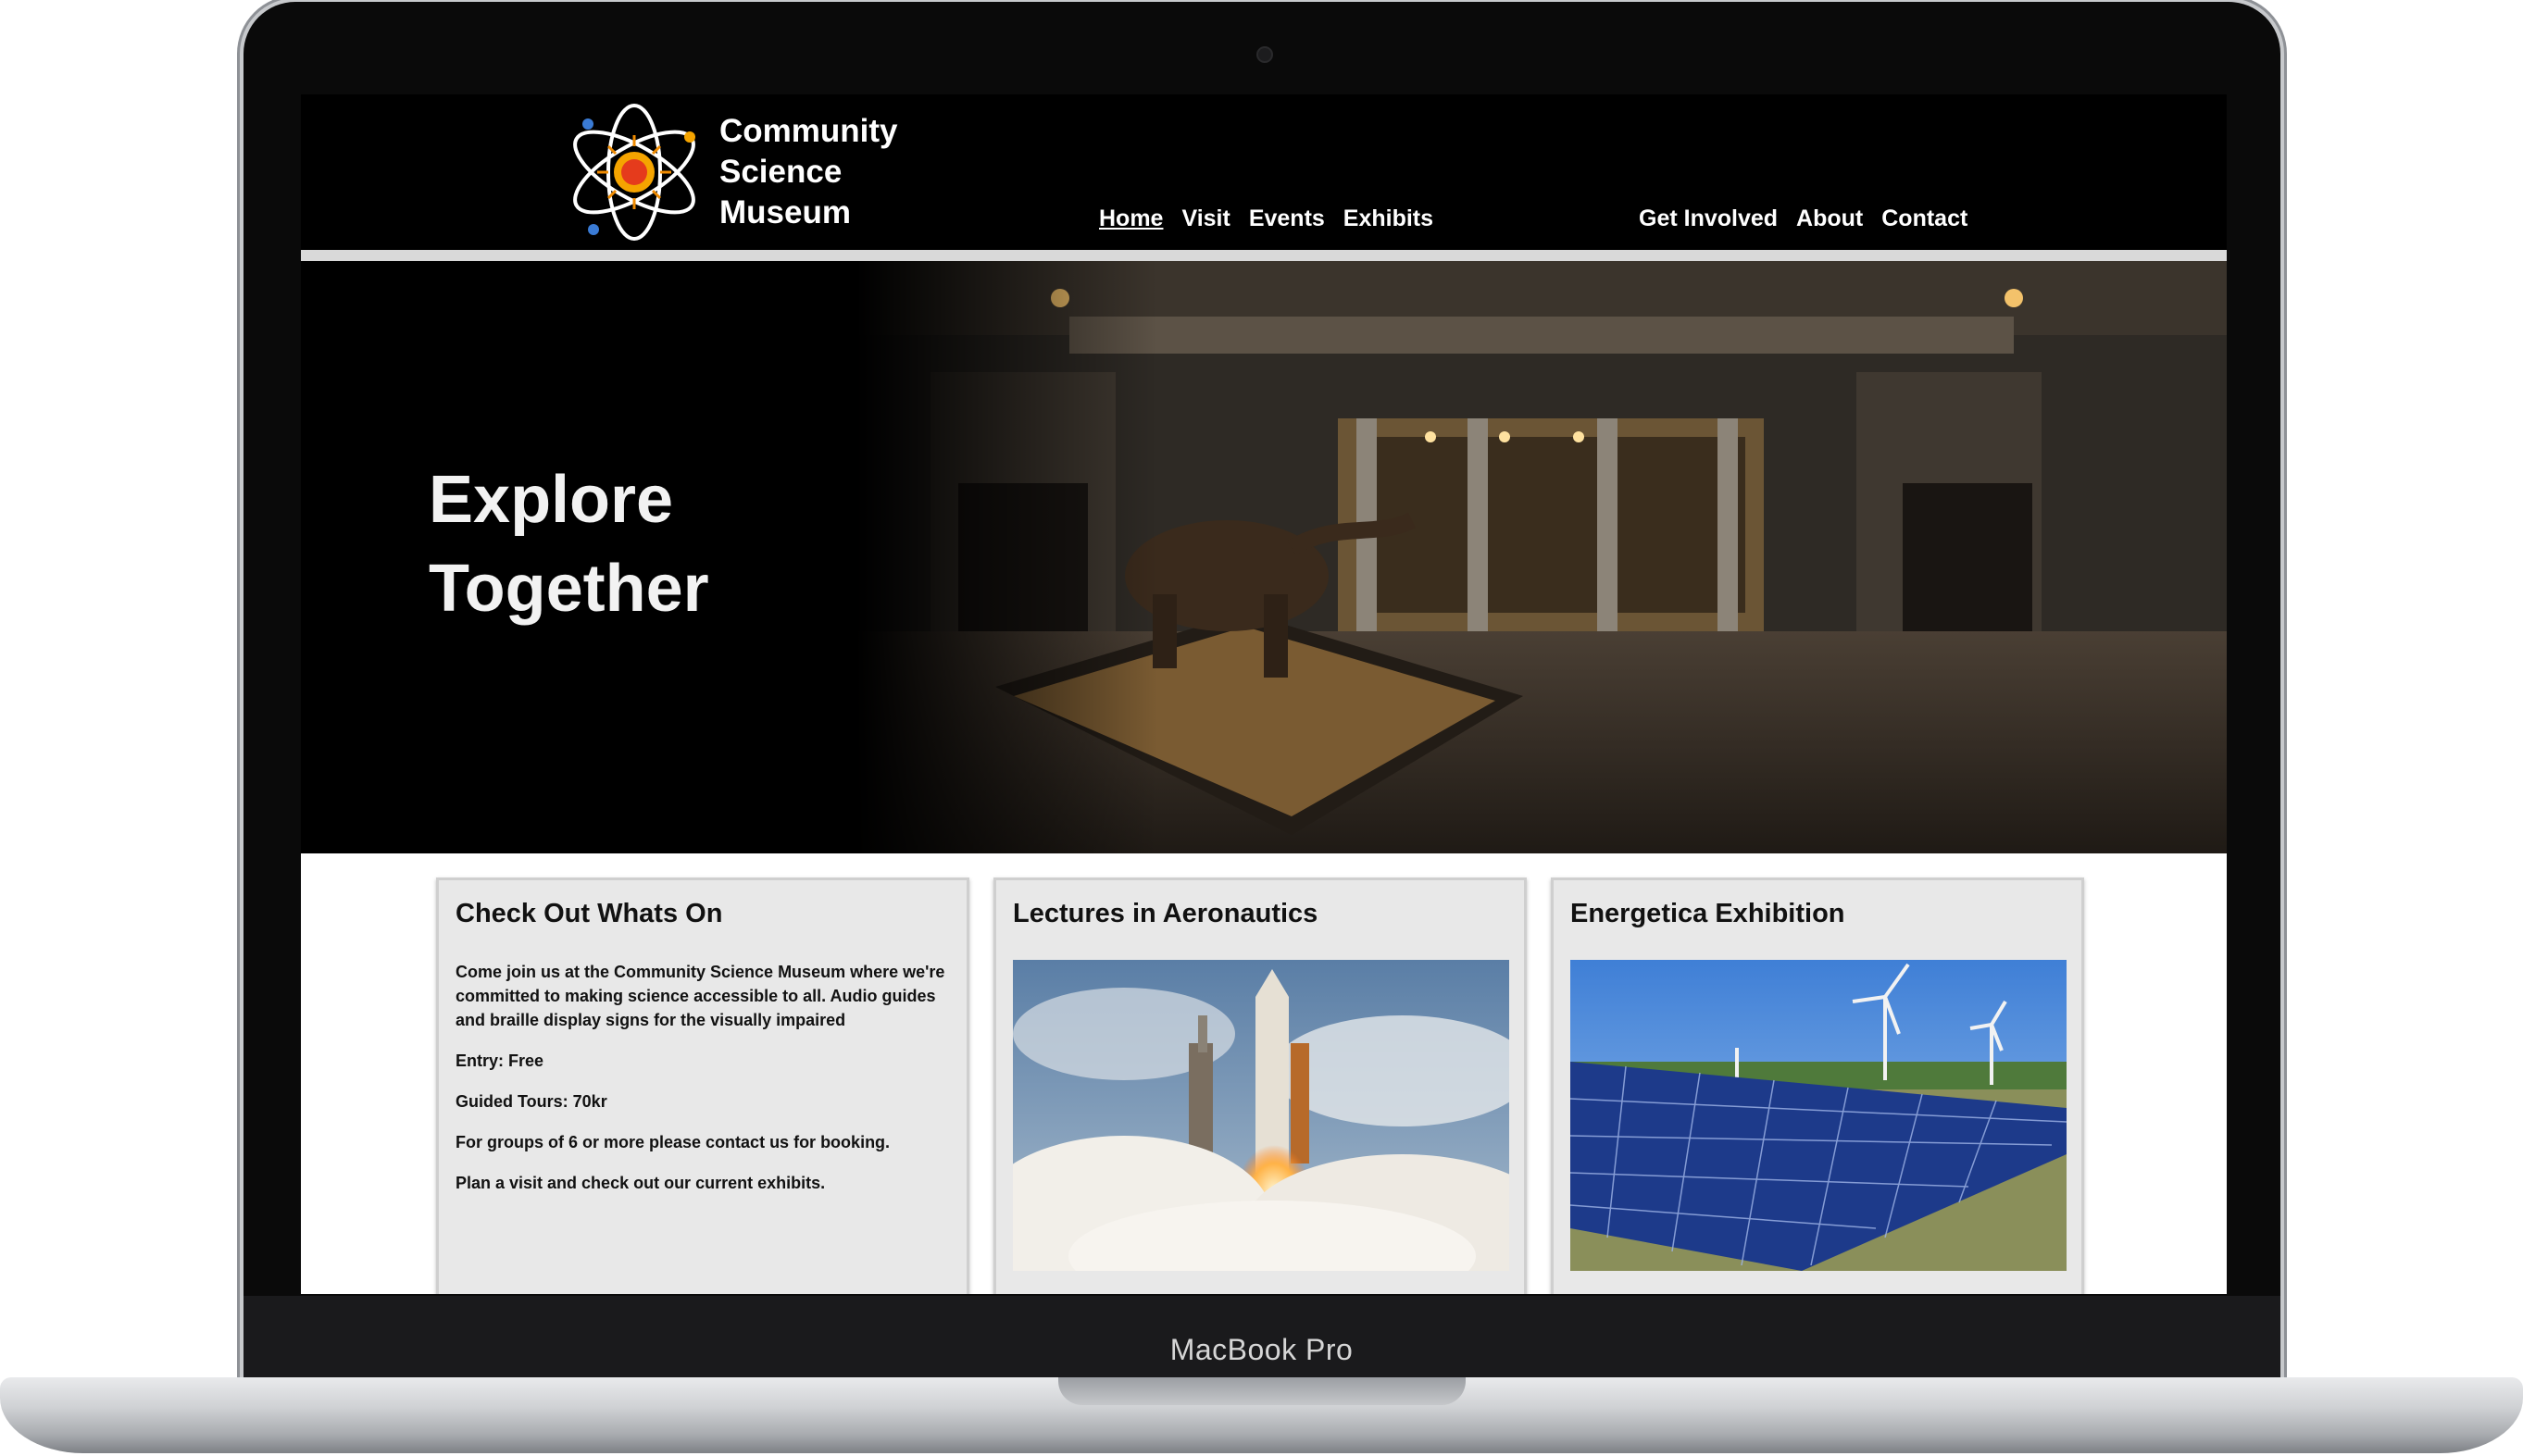 The image size is (2523, 1456). I want to click on nav-get-involved: Get Involved, so click(1708, 218).